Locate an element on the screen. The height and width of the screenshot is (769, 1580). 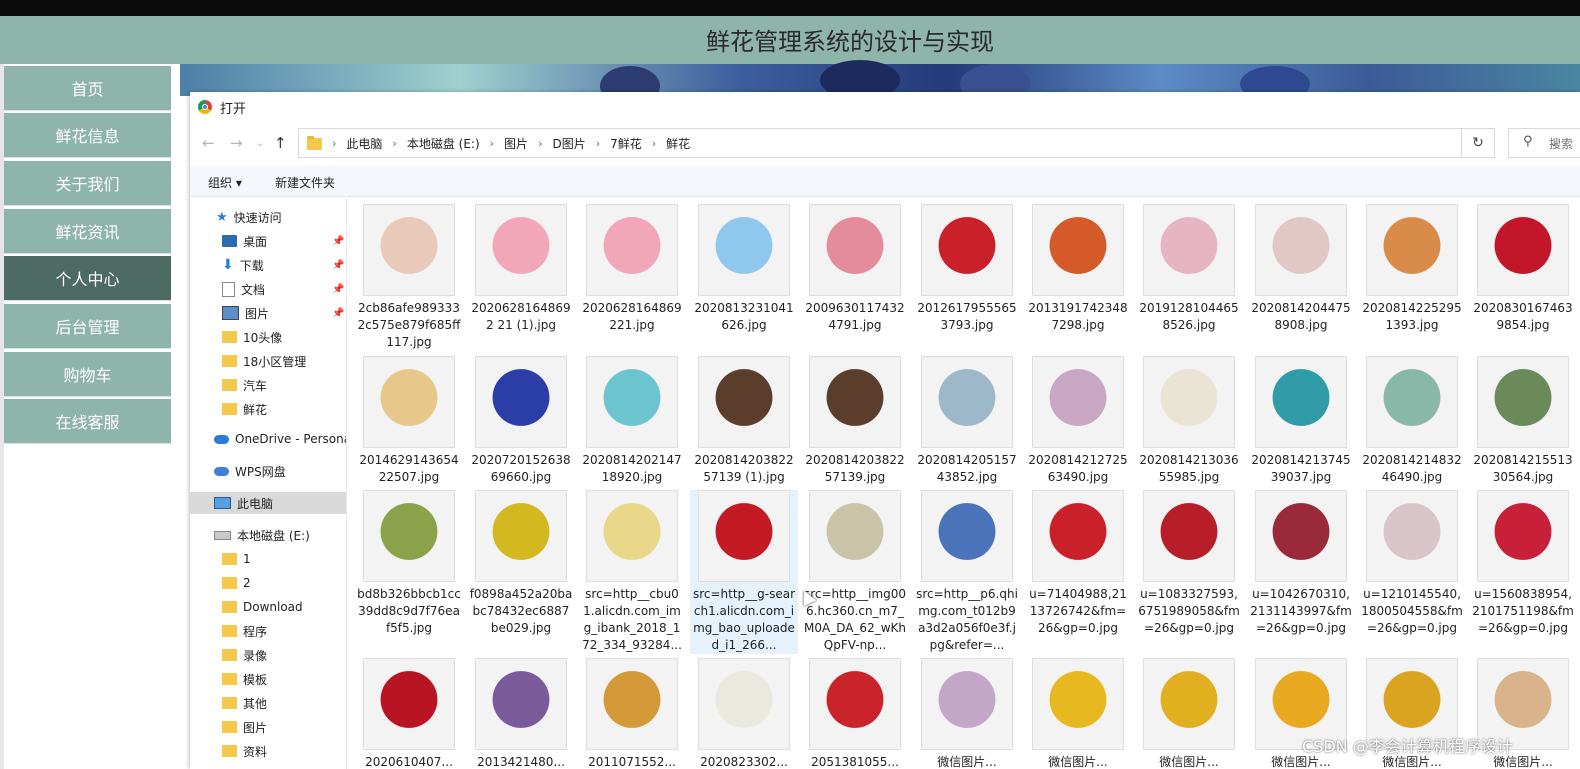
file-item: 202081421272563490.jpg is located at coordinates (1078, 421).